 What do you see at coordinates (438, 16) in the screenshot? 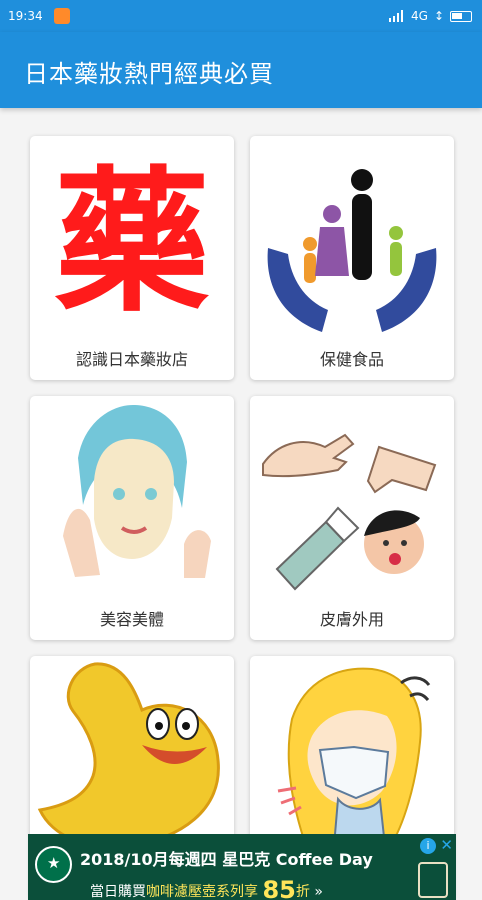
I see `data-arrows-icon: ↕` at bounding box center [438, 16].